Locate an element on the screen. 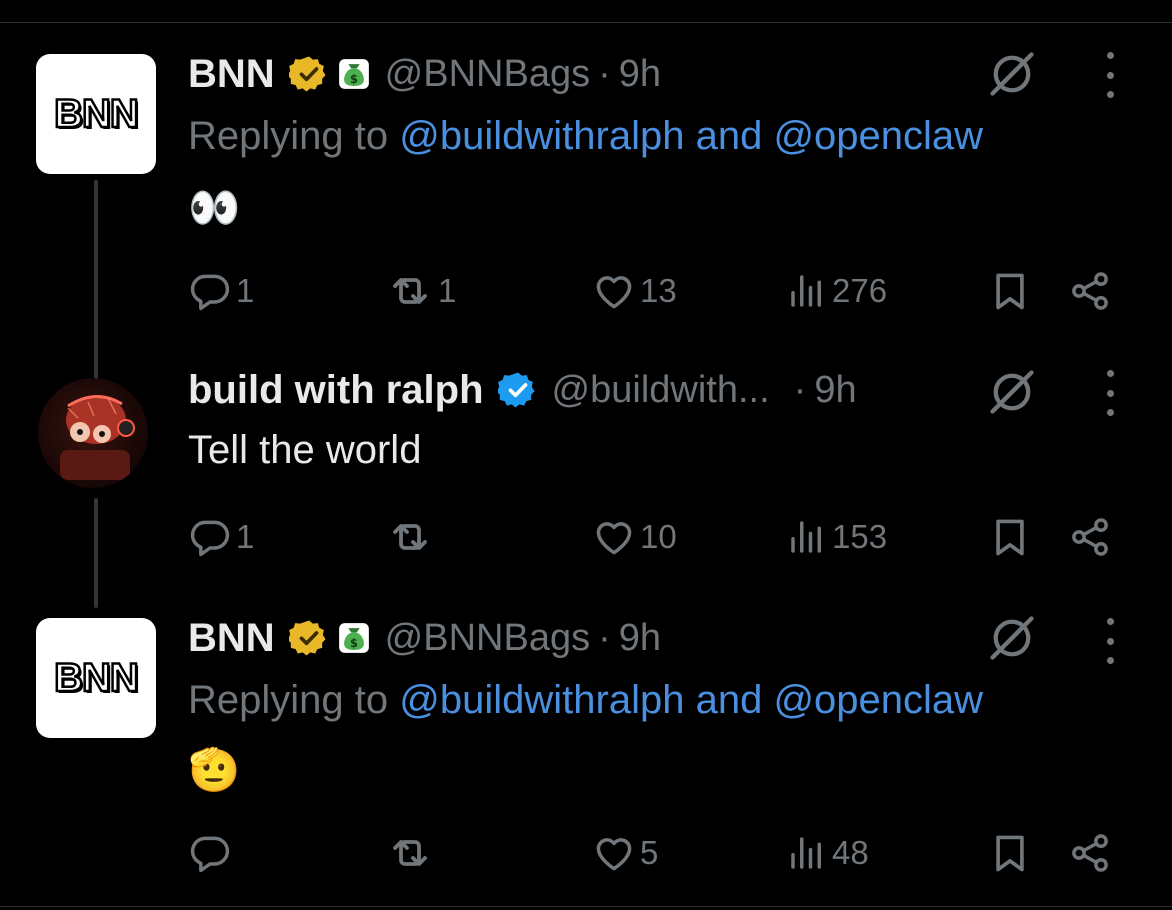 The width and height of the screenshot is (1172, 910). tweet-text: Tell the world is located at coordinates (305, 450).